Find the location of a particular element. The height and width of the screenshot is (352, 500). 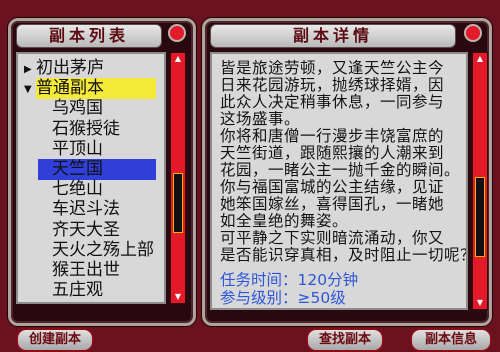

dungeon-item: 天竺国 is located at coordinates (97, 169).